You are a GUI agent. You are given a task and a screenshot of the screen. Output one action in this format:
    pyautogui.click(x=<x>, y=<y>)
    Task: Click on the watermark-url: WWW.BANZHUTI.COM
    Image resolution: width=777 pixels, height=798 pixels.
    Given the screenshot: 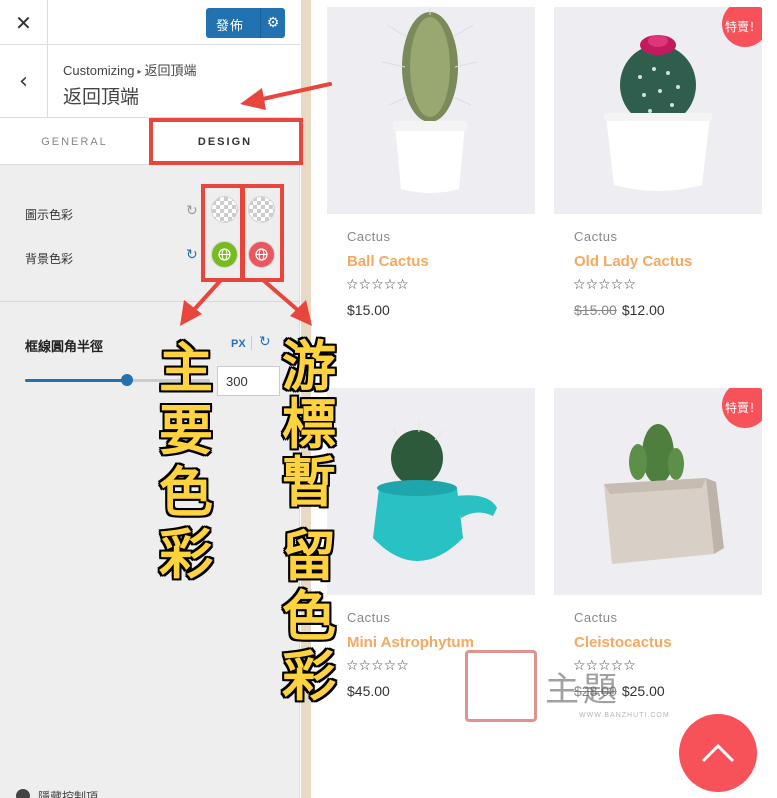 What is the action you would take?
    pyautogui.click(x=624, y=715)
    